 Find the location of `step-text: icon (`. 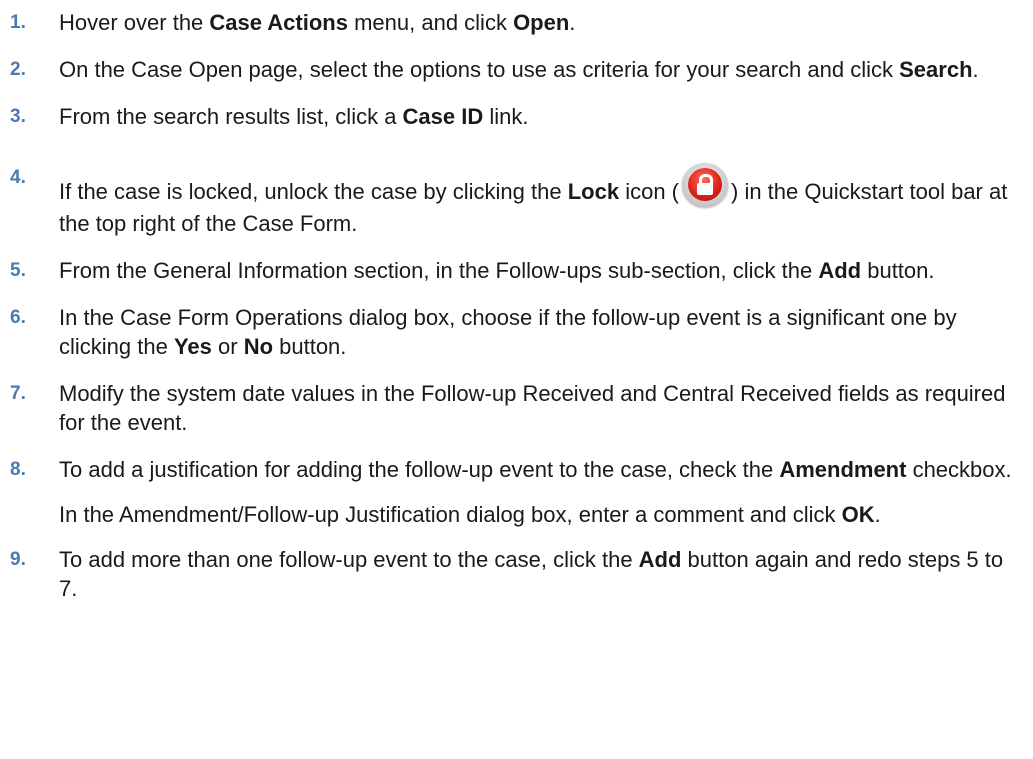

step-text: icon ( is located at coordinates (649, 191).